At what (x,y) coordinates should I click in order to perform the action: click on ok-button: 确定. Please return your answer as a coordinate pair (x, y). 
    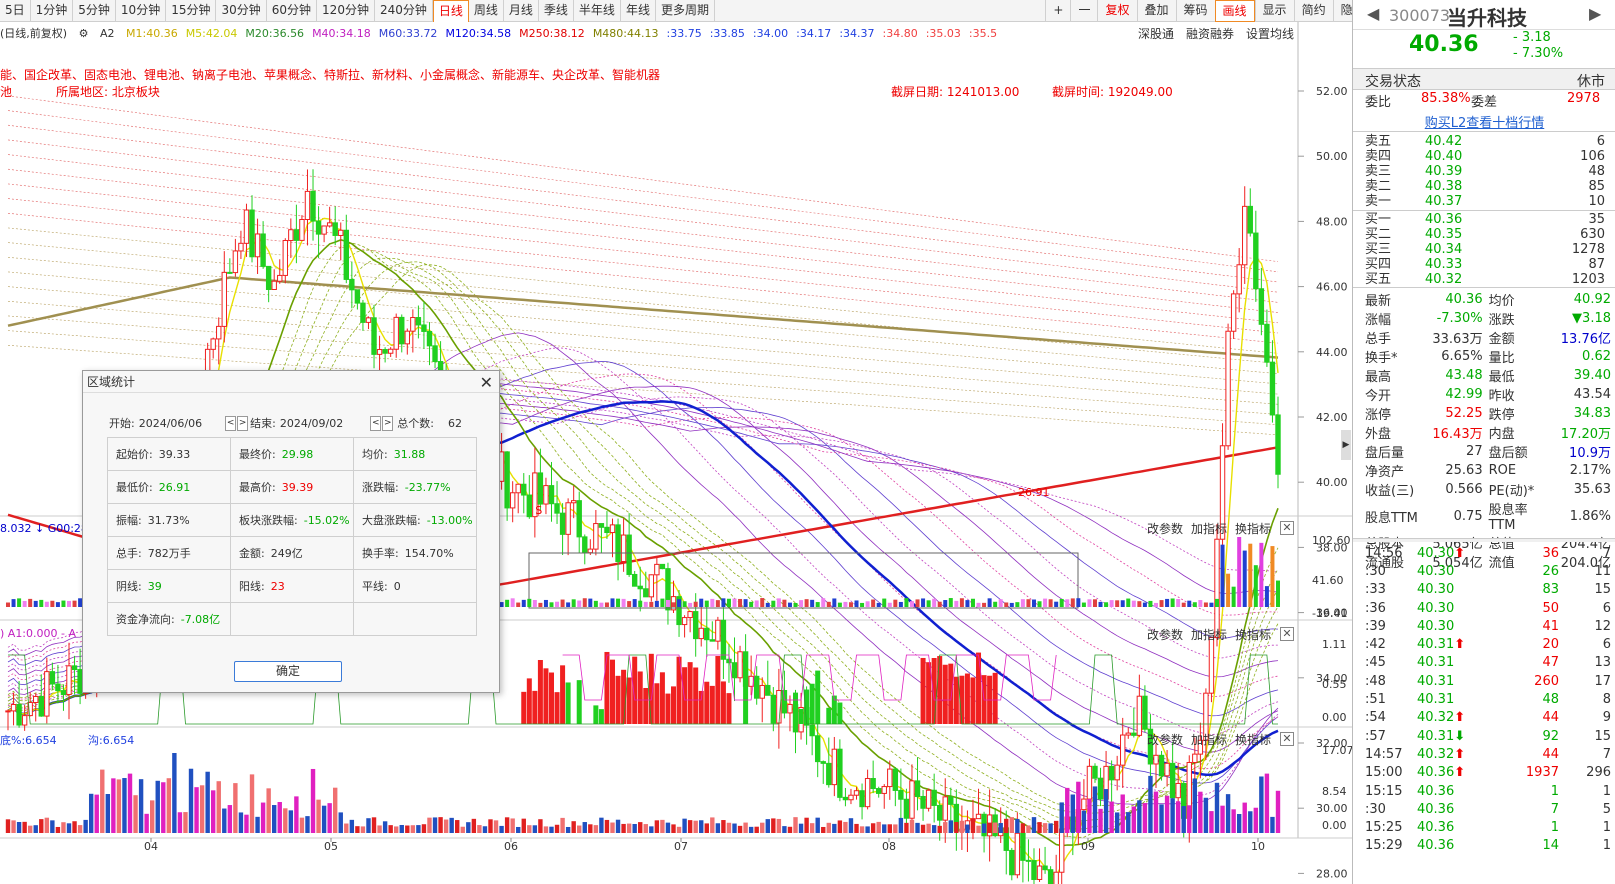
    Looking at the image, I should click on (288, 671).